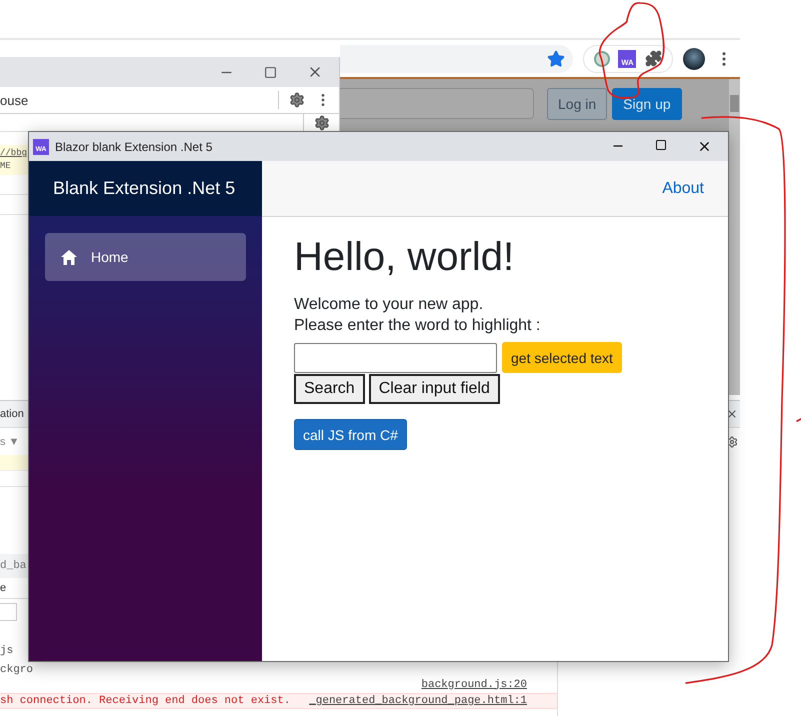 This screenshot has height=716, width=801. What do you see at coordinates (145, 700) in the screenshot?
I see `console-message: sh connection. Receiving end does not exist.` at bounding box center [145, 700].